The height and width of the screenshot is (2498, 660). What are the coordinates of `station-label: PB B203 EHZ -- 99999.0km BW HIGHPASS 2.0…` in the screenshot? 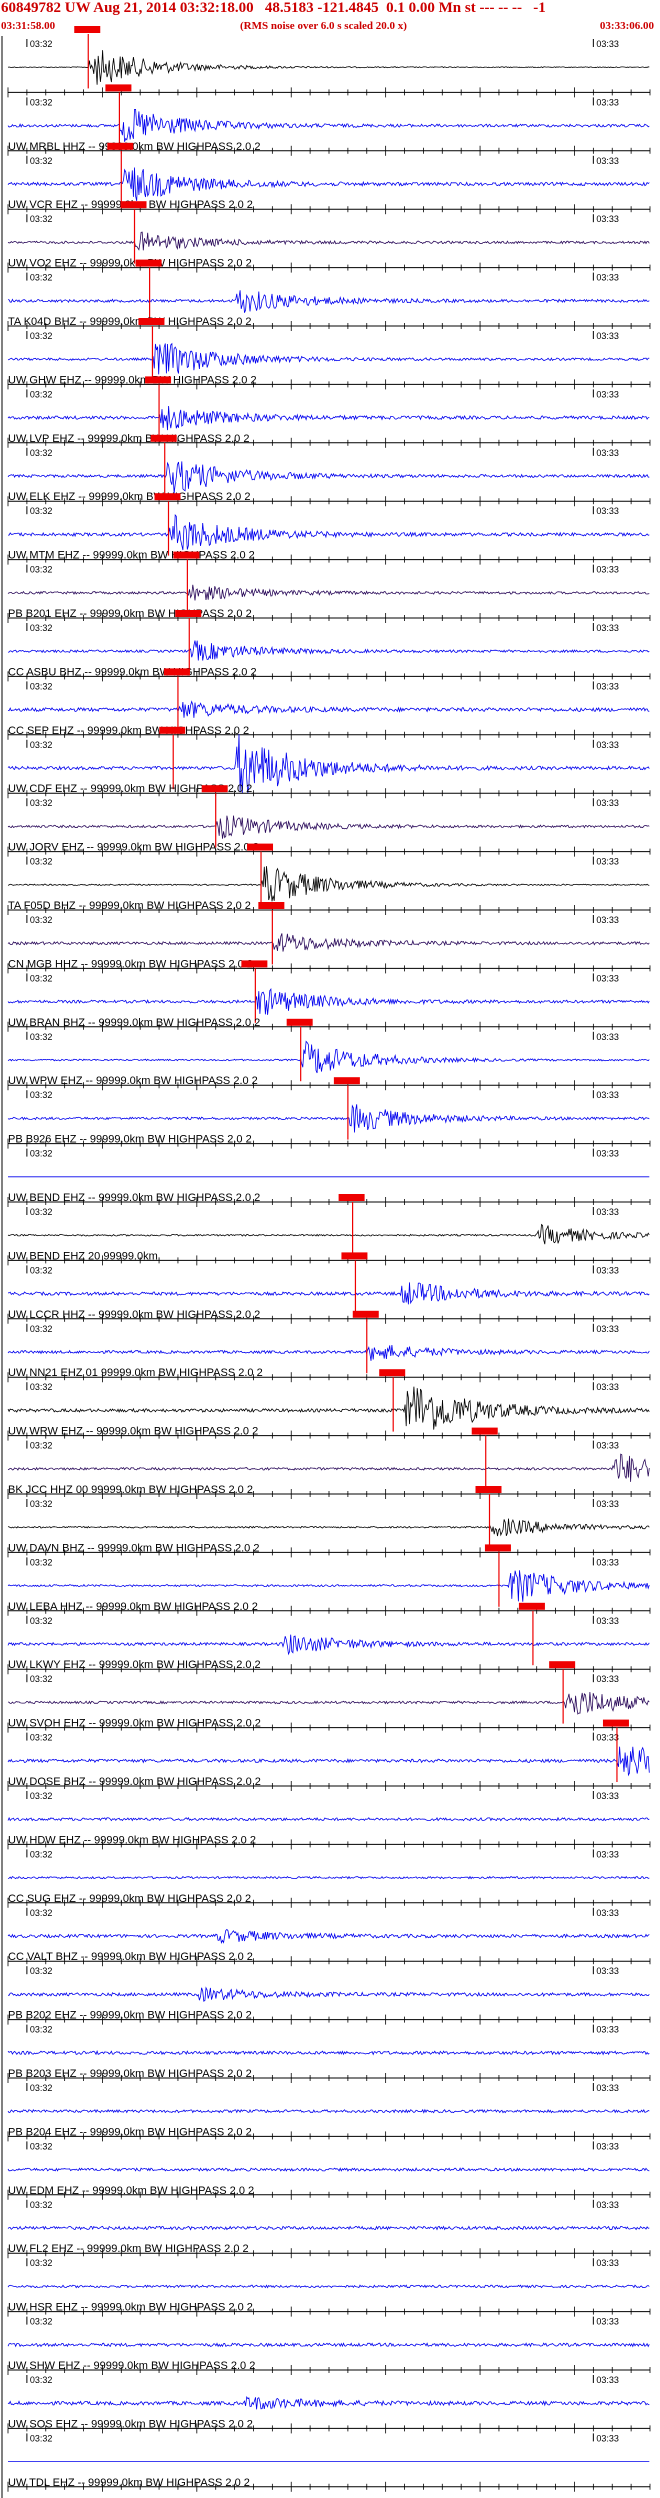 It's located at (130, 2074).